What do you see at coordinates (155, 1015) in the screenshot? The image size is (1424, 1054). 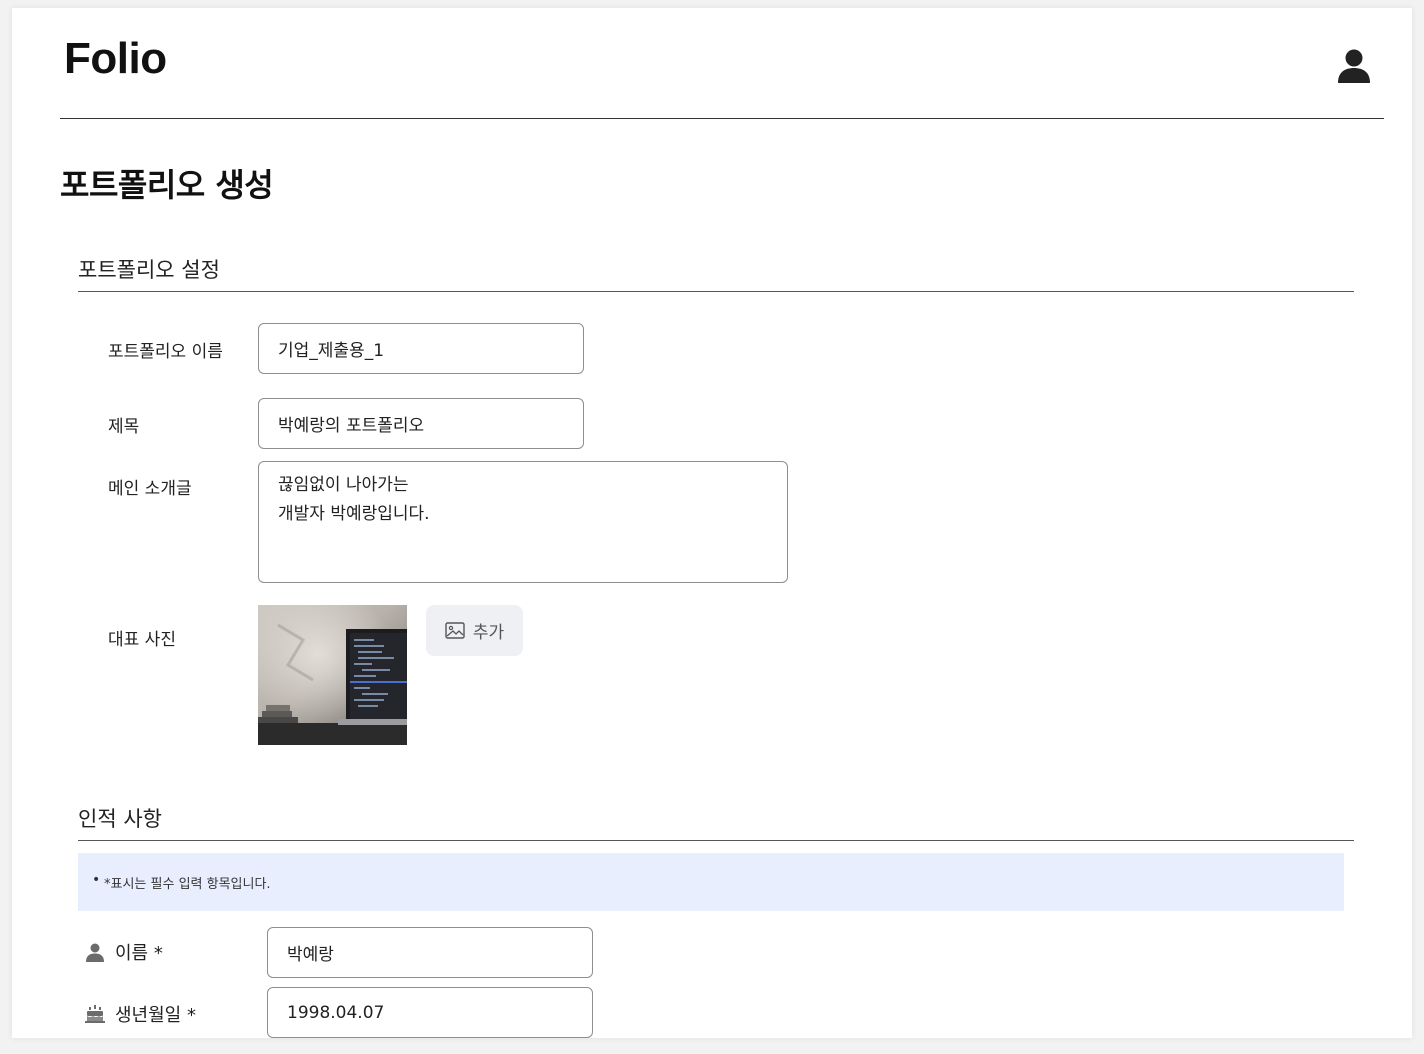 I see `birth-label: 생년월일 *` at bounding box center [155, 1015].